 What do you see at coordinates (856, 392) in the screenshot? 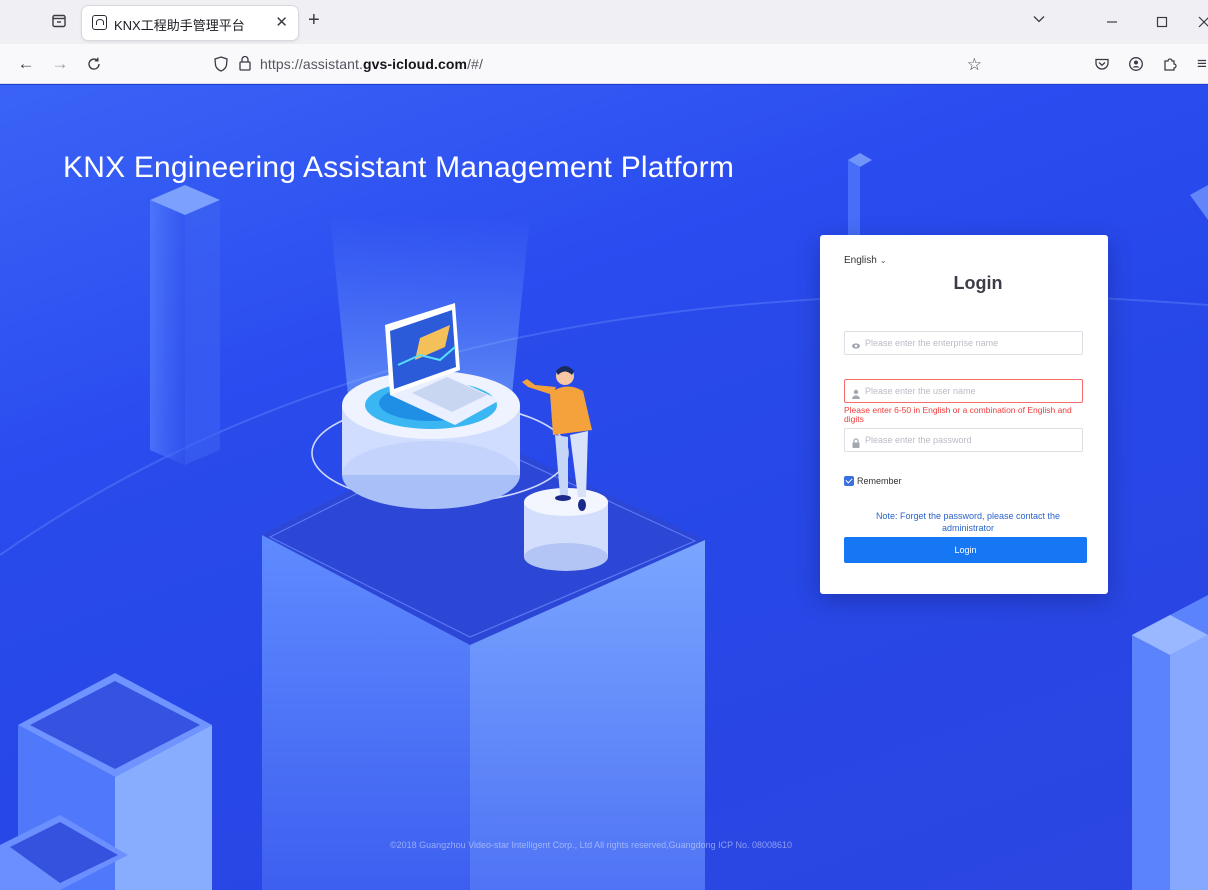
I see `user-icon` at bounding box center [856, 392].